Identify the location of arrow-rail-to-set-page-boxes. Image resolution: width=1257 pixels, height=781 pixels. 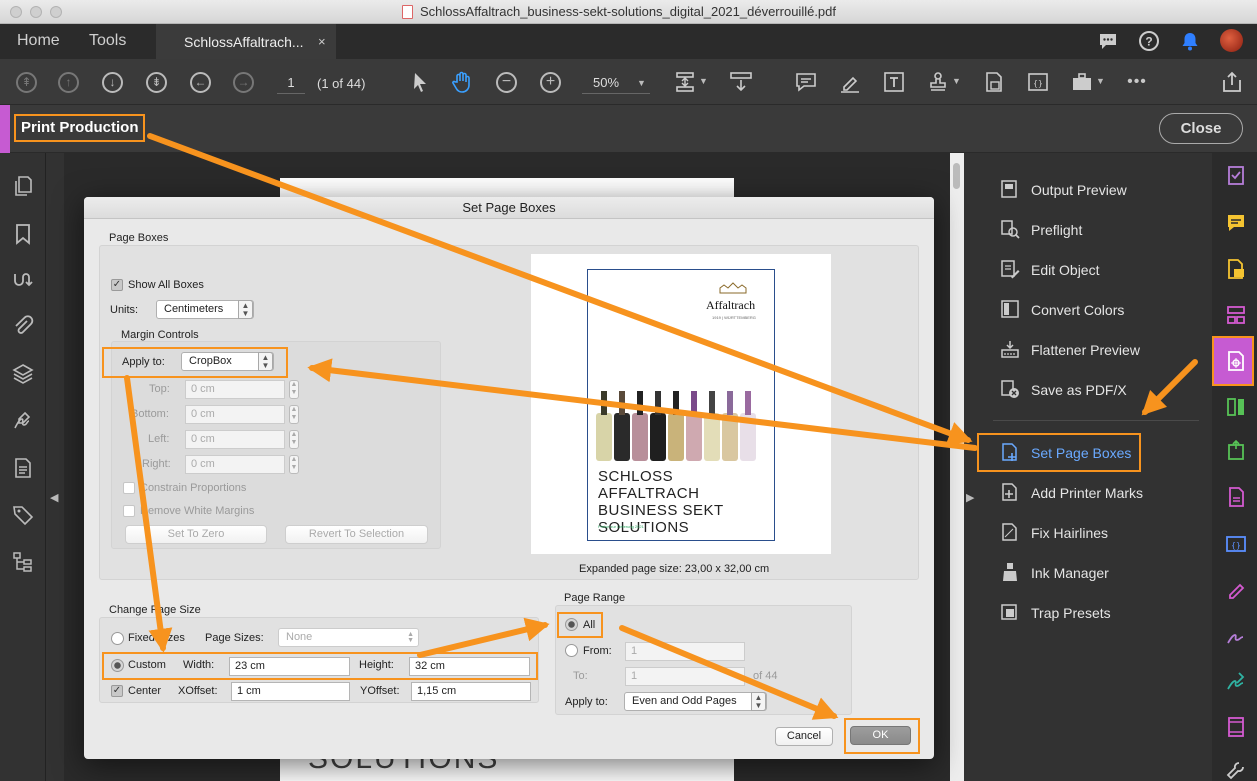
(1169, 387).